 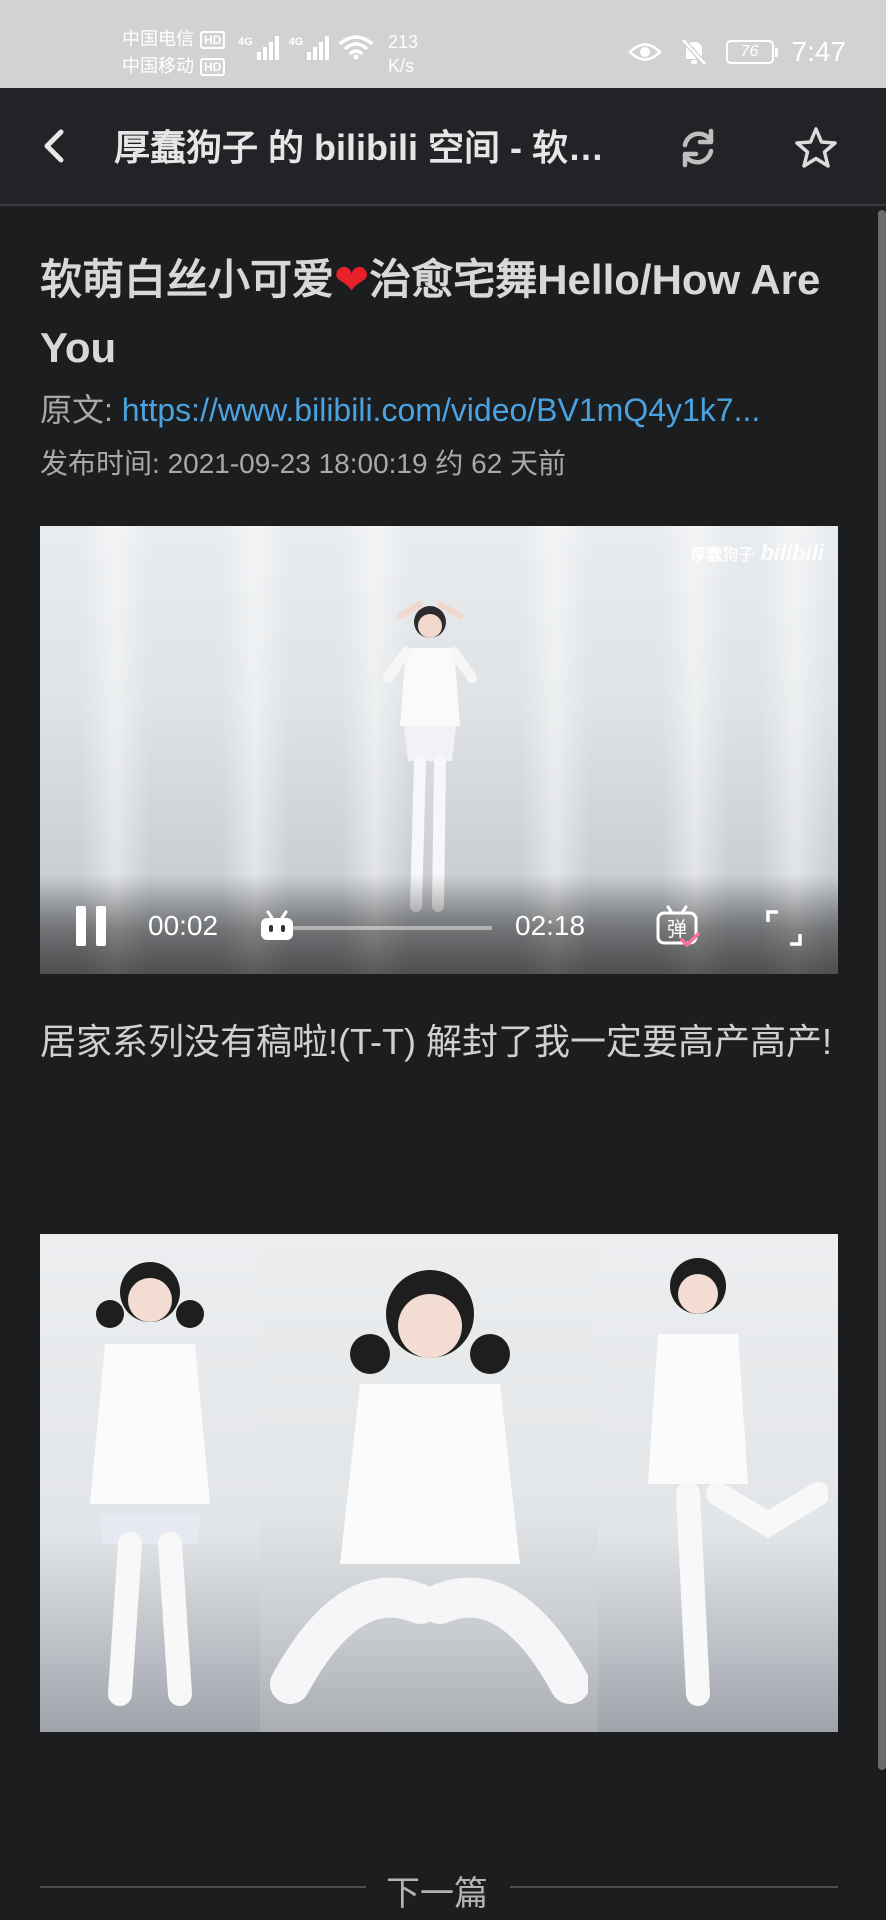 I want to click on status-bar: 中国电信 HD 中国移动 HD 4G 4G 213 K/s 76 7:47, so click(x=443, y=44).